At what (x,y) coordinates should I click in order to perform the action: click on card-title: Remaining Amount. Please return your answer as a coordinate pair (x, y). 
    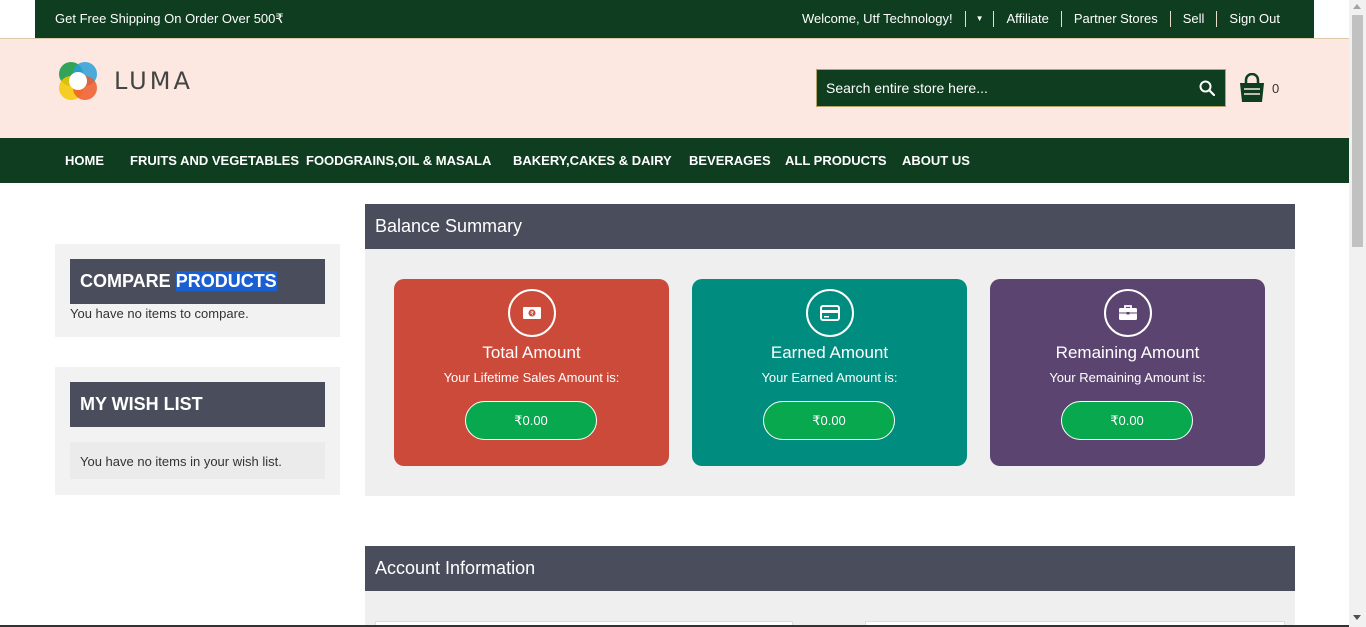
    Looking at the image, I should click on (1127, 352).